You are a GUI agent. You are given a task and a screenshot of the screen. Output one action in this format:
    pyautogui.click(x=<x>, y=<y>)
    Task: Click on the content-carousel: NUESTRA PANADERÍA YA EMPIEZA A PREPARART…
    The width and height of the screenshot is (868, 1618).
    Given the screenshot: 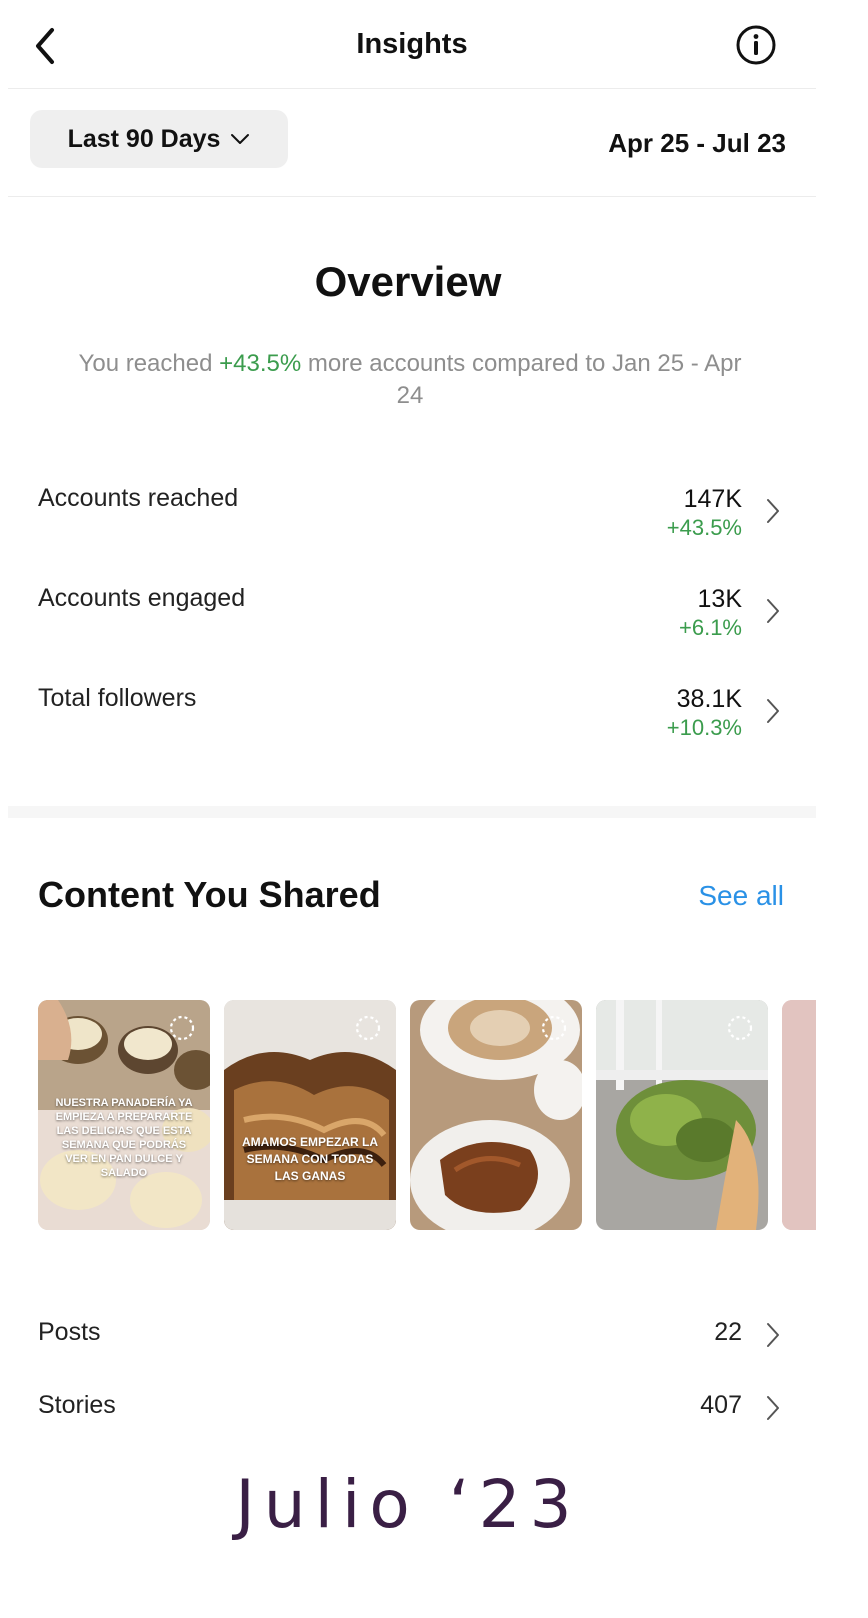 What is the action you would take?
    pyautogui.click(x=427, y=1116)
    